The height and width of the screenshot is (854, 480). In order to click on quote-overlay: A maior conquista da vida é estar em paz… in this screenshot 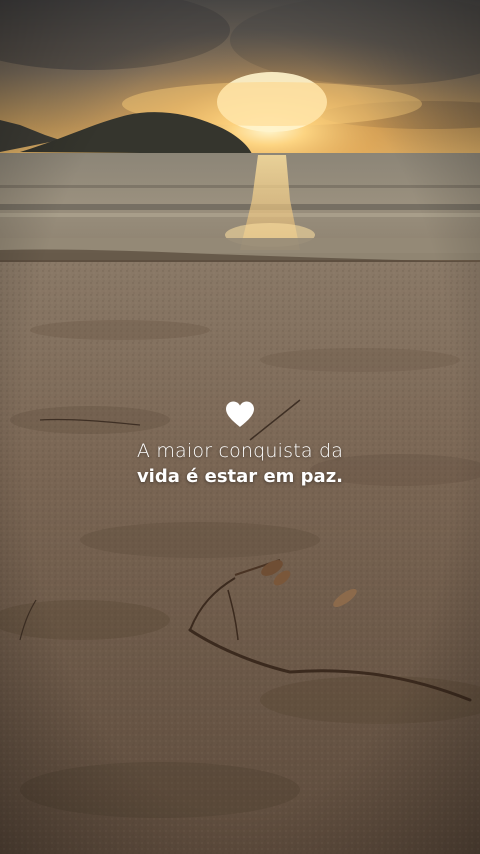, I will do `click(240, 445)`.